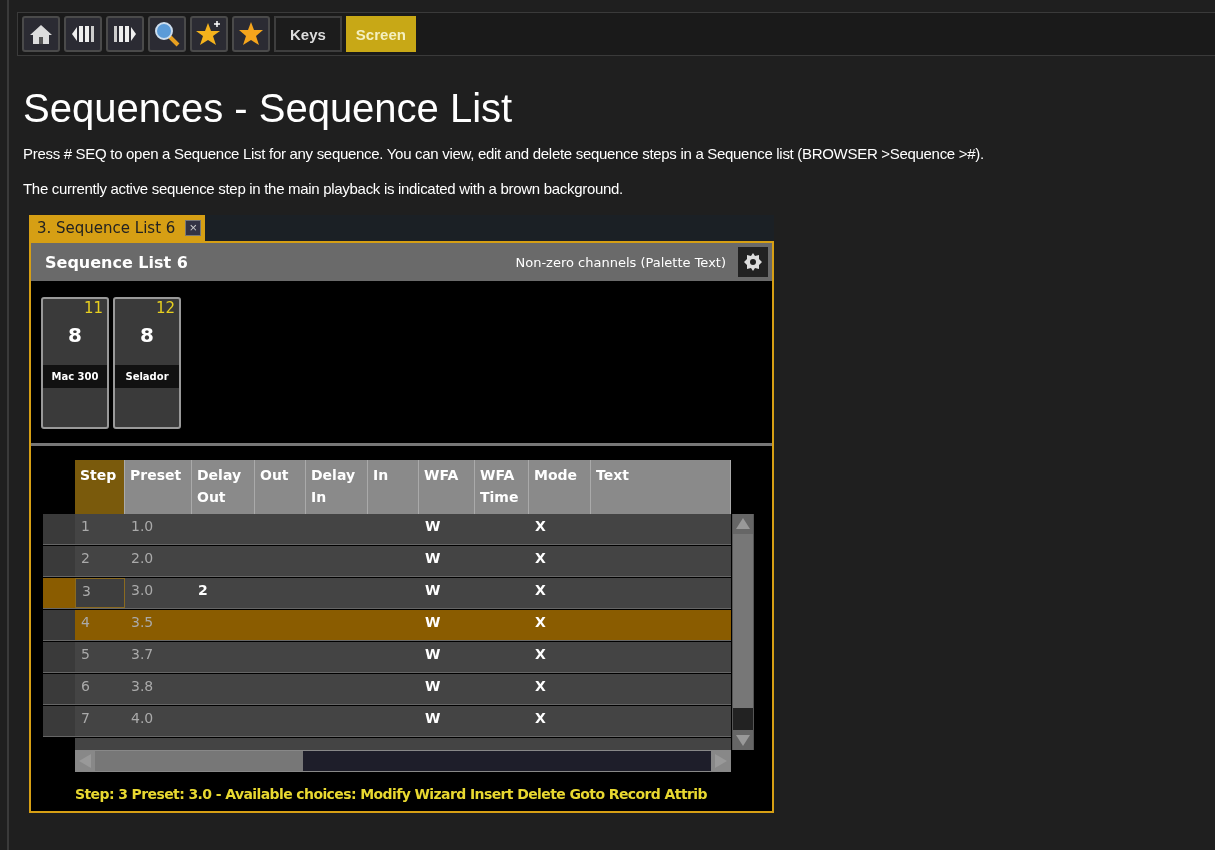 The height and width of the screenshot is (850, 1215). Describe the element at coordinates (387, 561) in the screenshot. I see `table-row: 2 2.0 W X` at that location.